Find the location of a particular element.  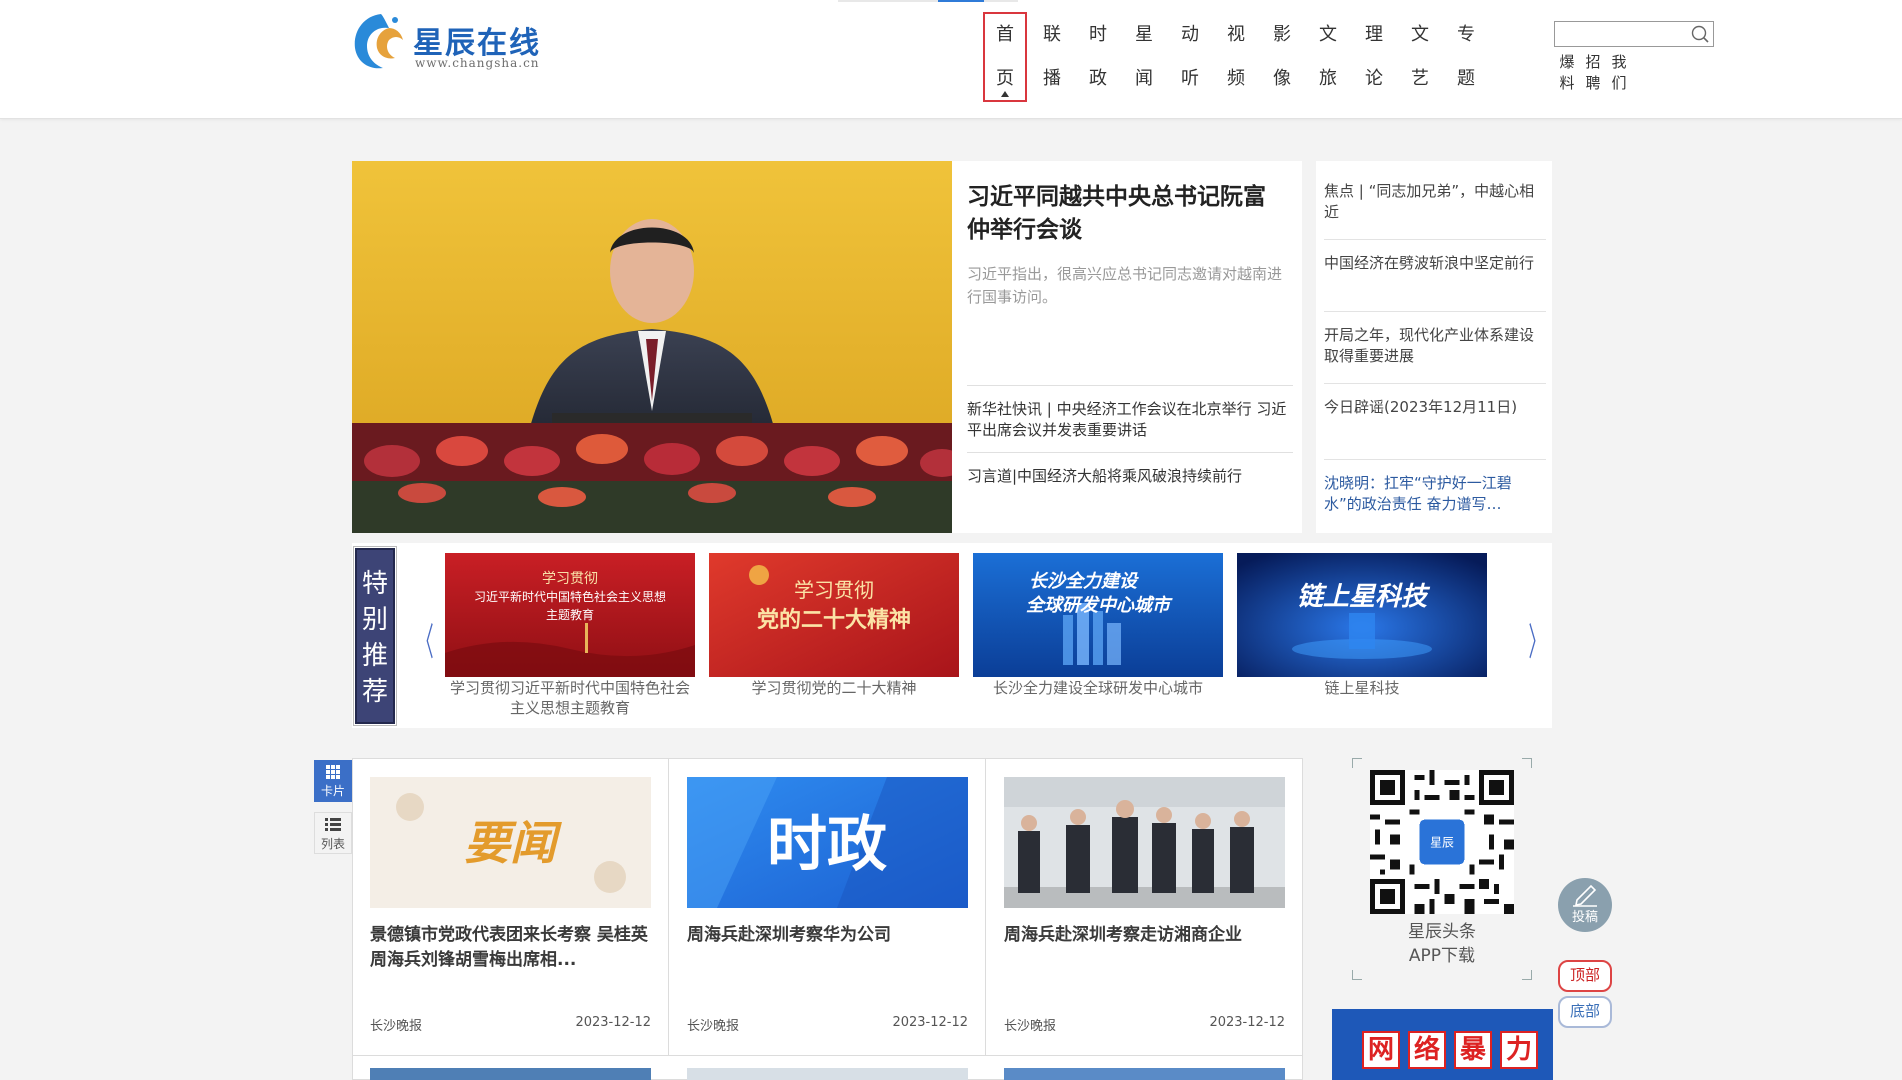

nav-item-video: 视 频 is located at coordinates (1236, 57).